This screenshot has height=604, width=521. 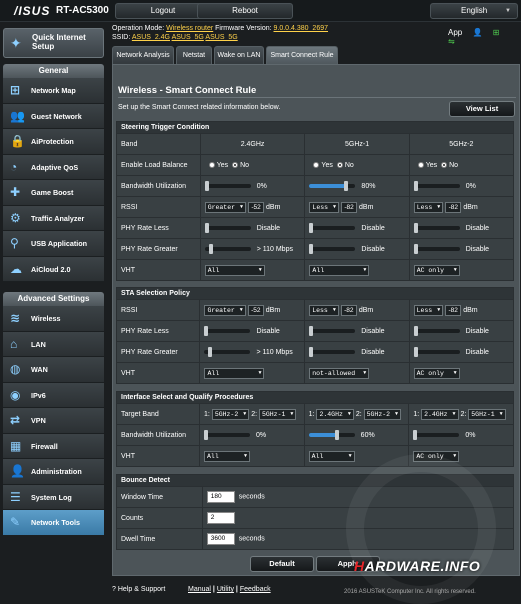 What do you see at coordinates (474, 11) in the screenshot?
I see `language-select: English` at bounding box center [474, 11].